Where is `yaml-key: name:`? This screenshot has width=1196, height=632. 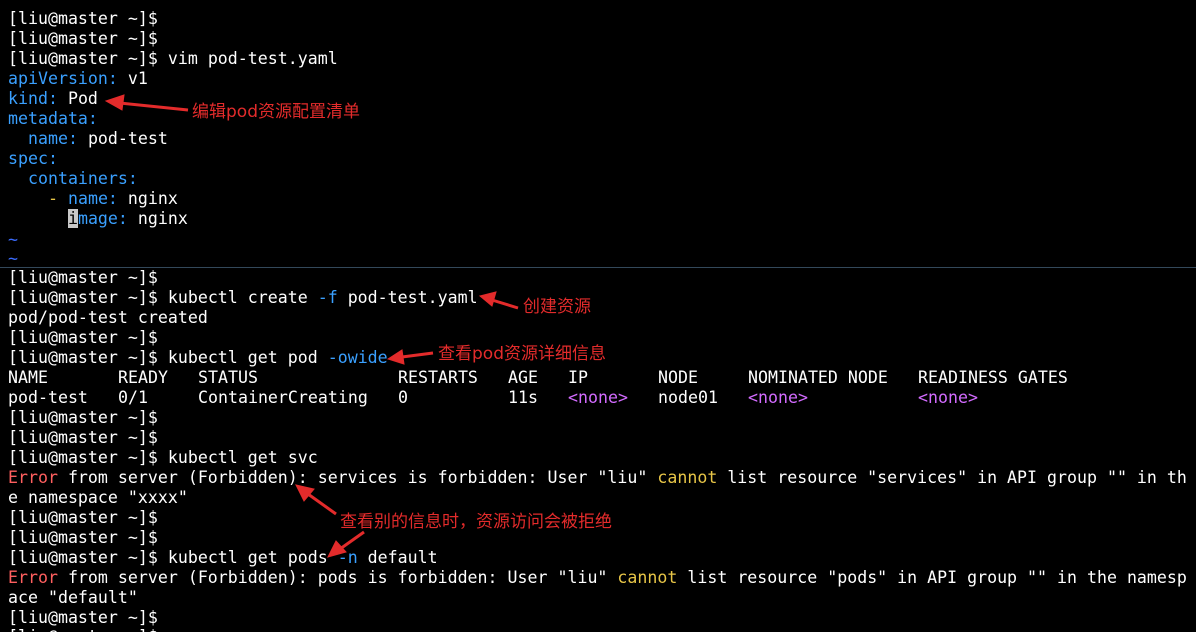 yaml-key: name: is located at coordinates (52, 138).